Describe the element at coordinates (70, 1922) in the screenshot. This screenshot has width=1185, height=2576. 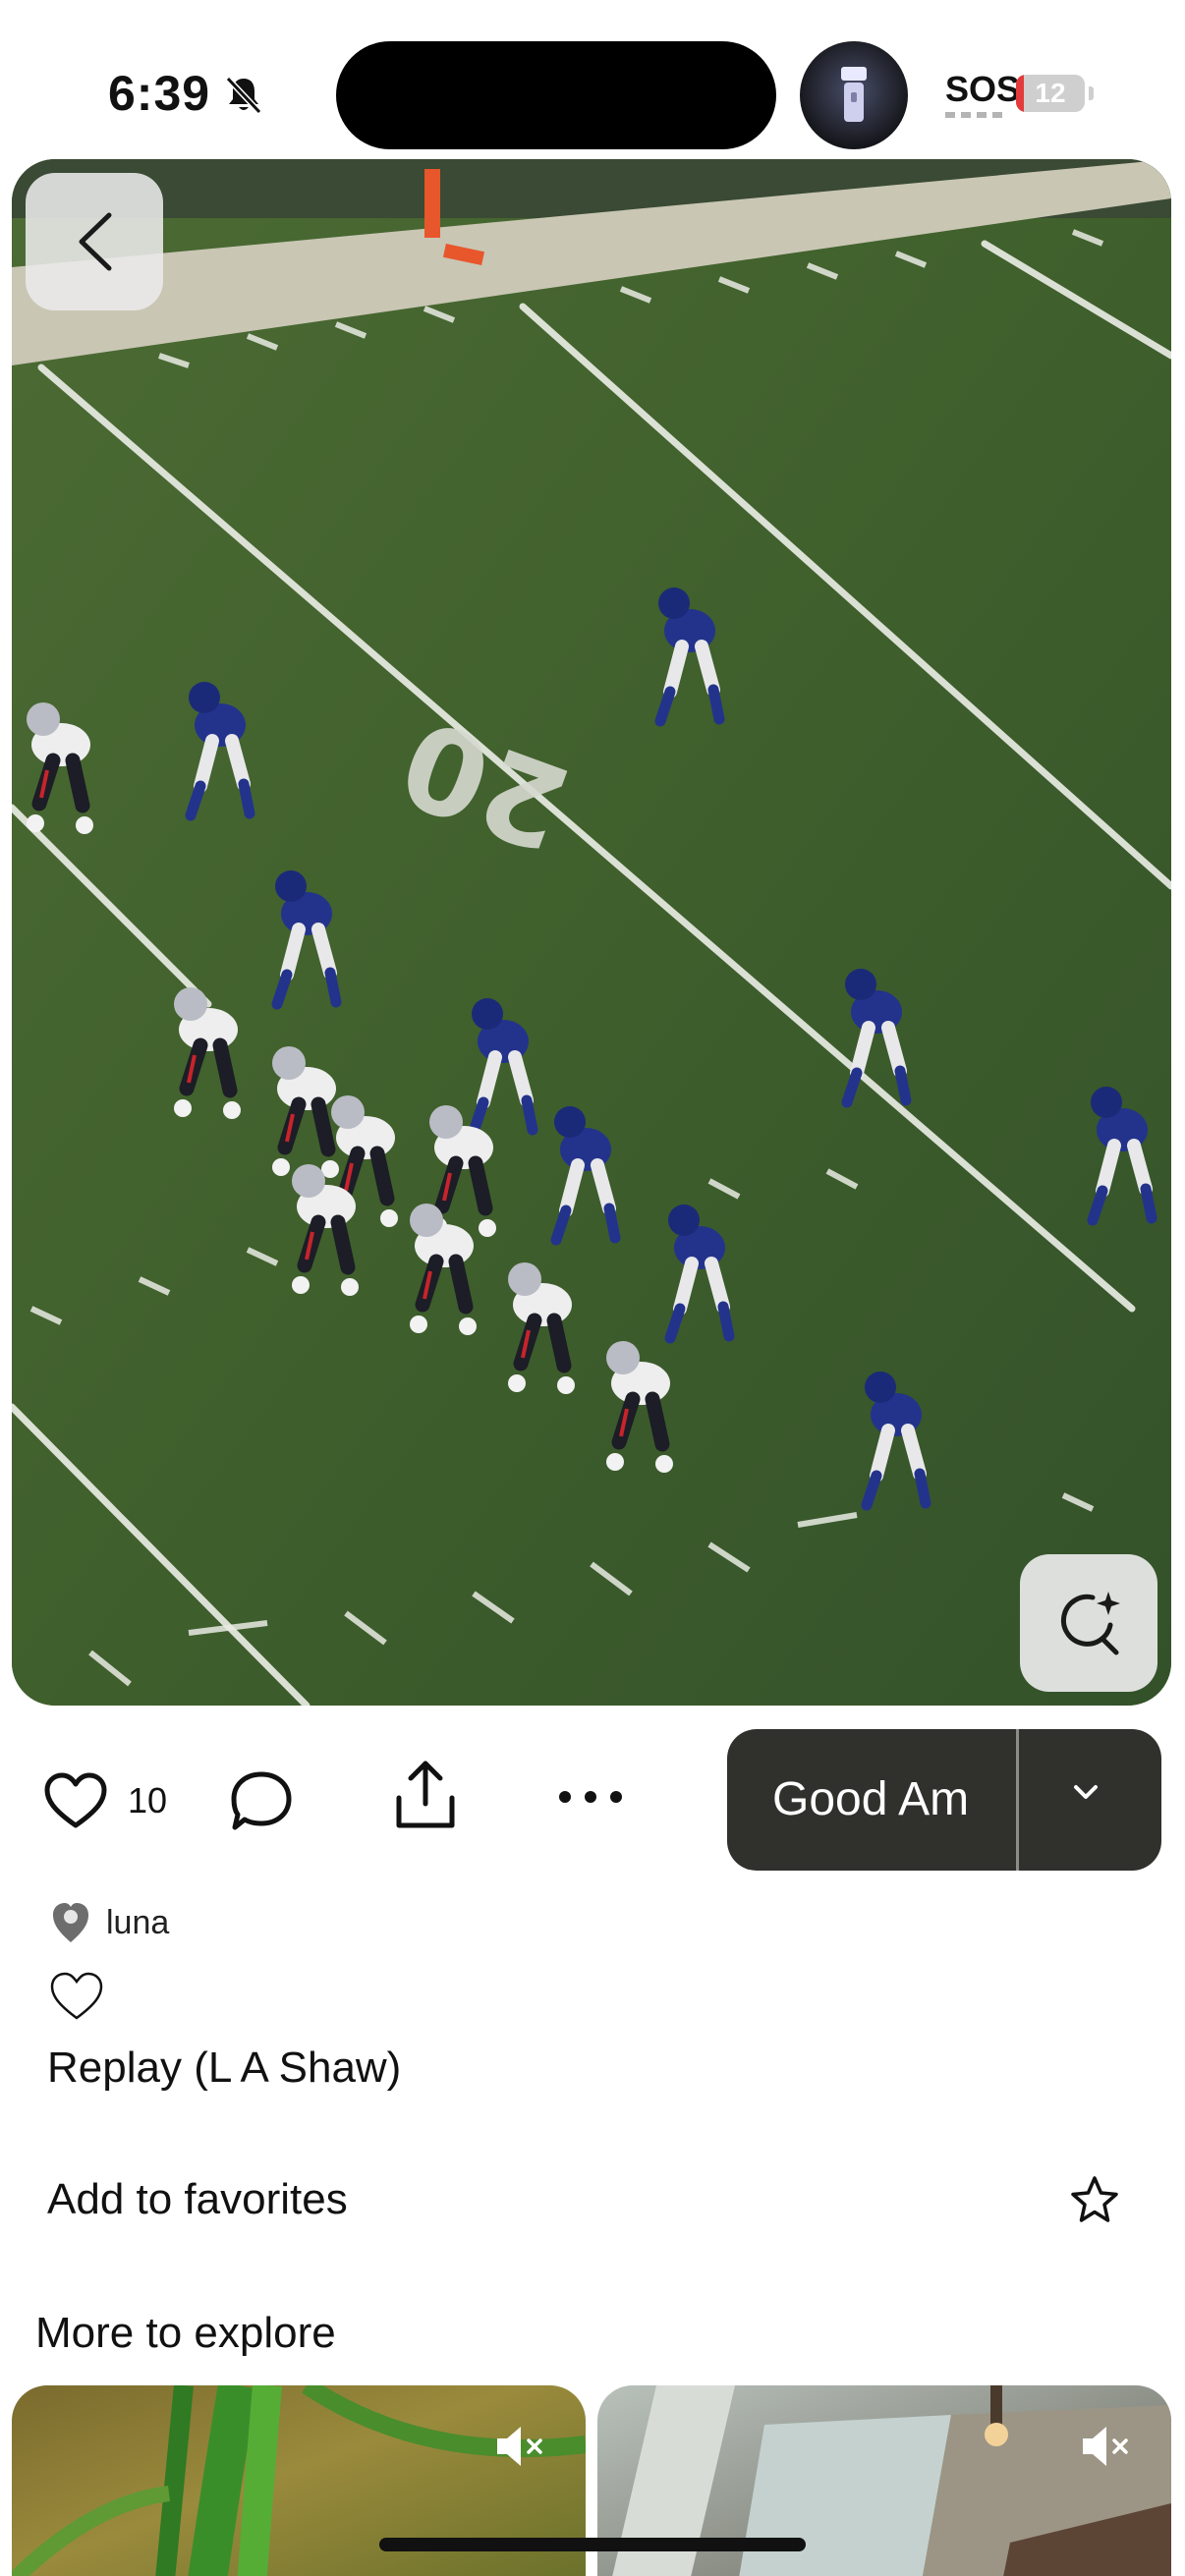
I see `avatar` at that location.